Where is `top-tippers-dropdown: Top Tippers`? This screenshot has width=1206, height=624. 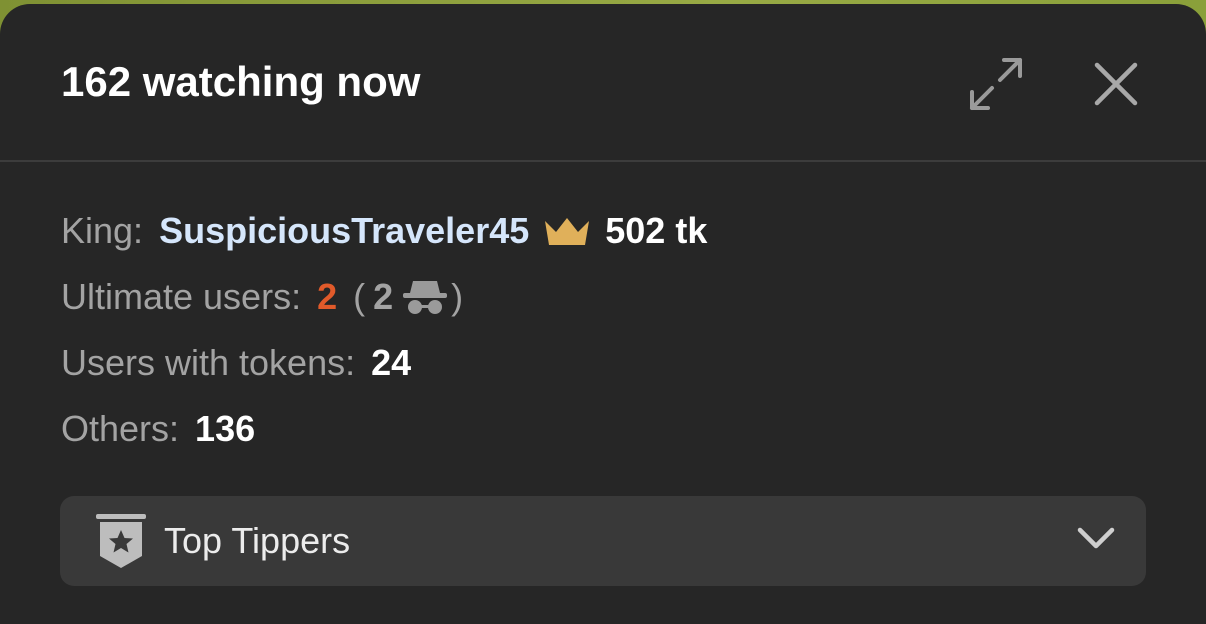 top-tippers-dropdown: Top Tippers is located at coordinates (603, 541).